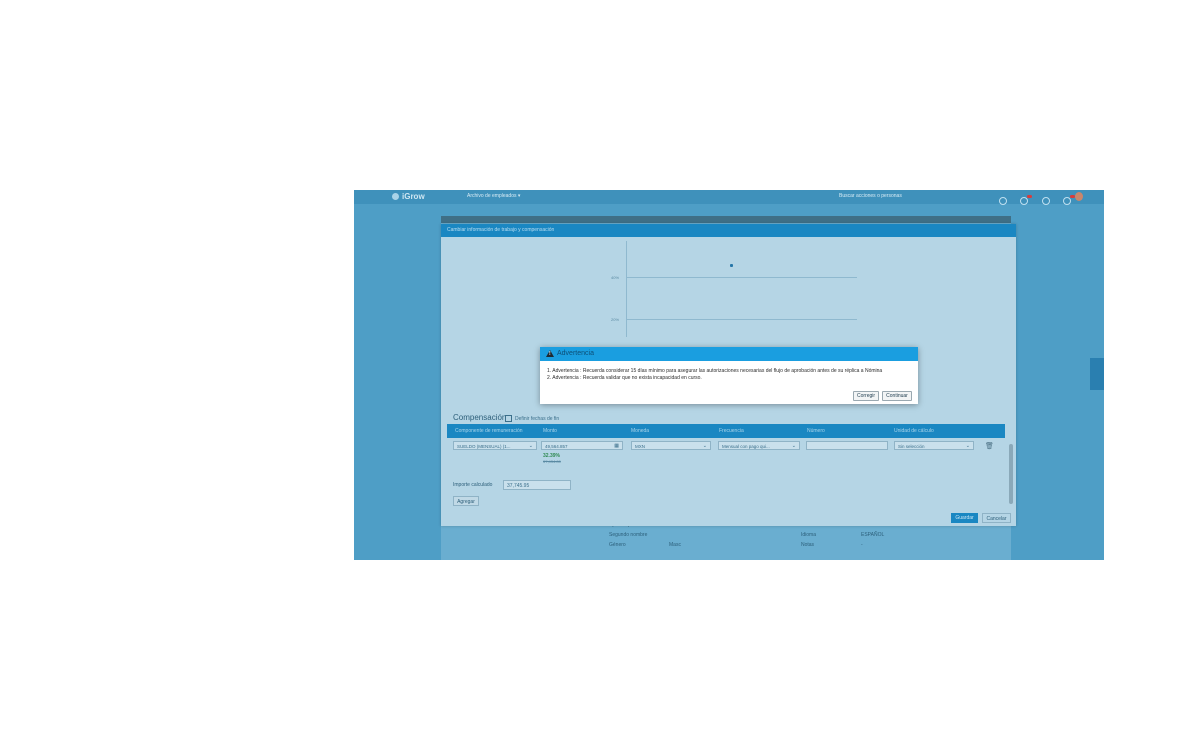  What do you see at coordinates (473, 485) in the screenshot?
I see `calculated-amount-label: Importe calculado` at bounding box center [473, 485].